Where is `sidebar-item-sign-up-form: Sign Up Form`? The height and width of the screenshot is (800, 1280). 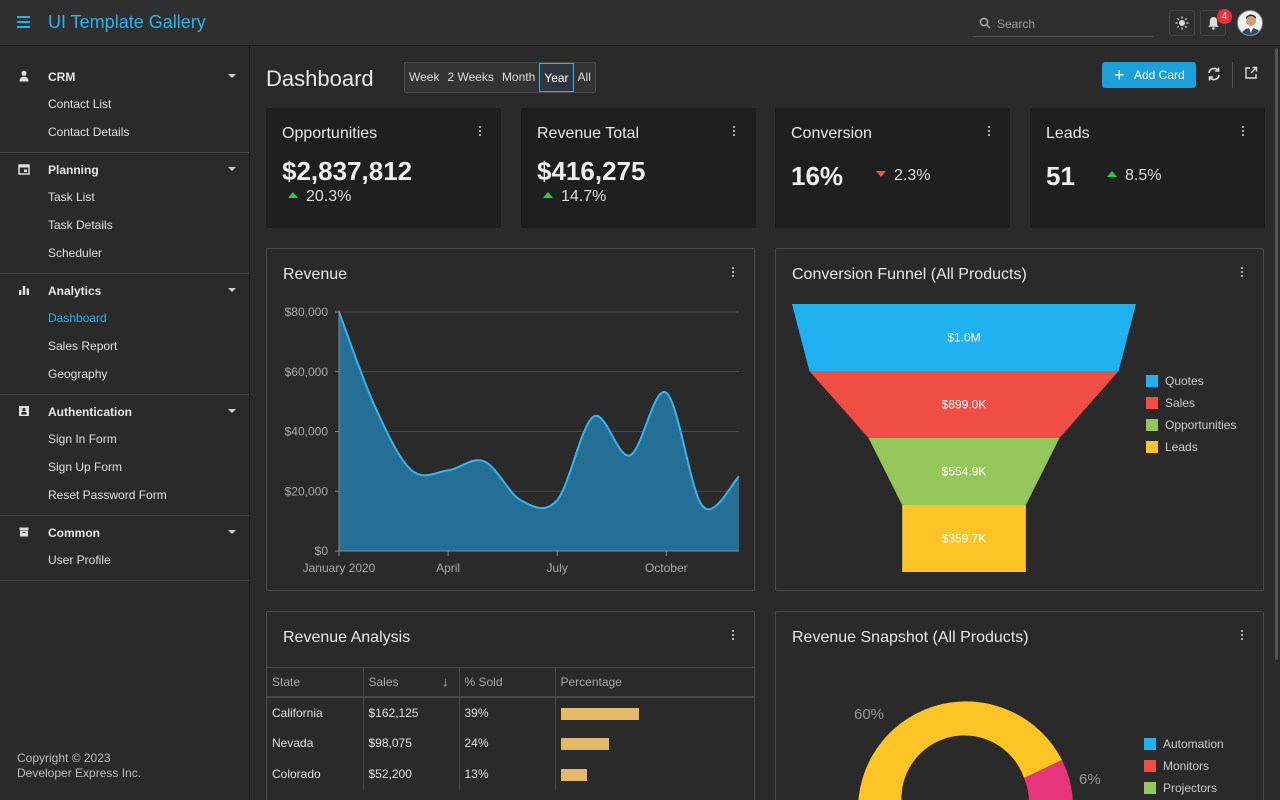
sidebar-item-sign-up-form: Sign Up Form is located at coordinates (124, 467).